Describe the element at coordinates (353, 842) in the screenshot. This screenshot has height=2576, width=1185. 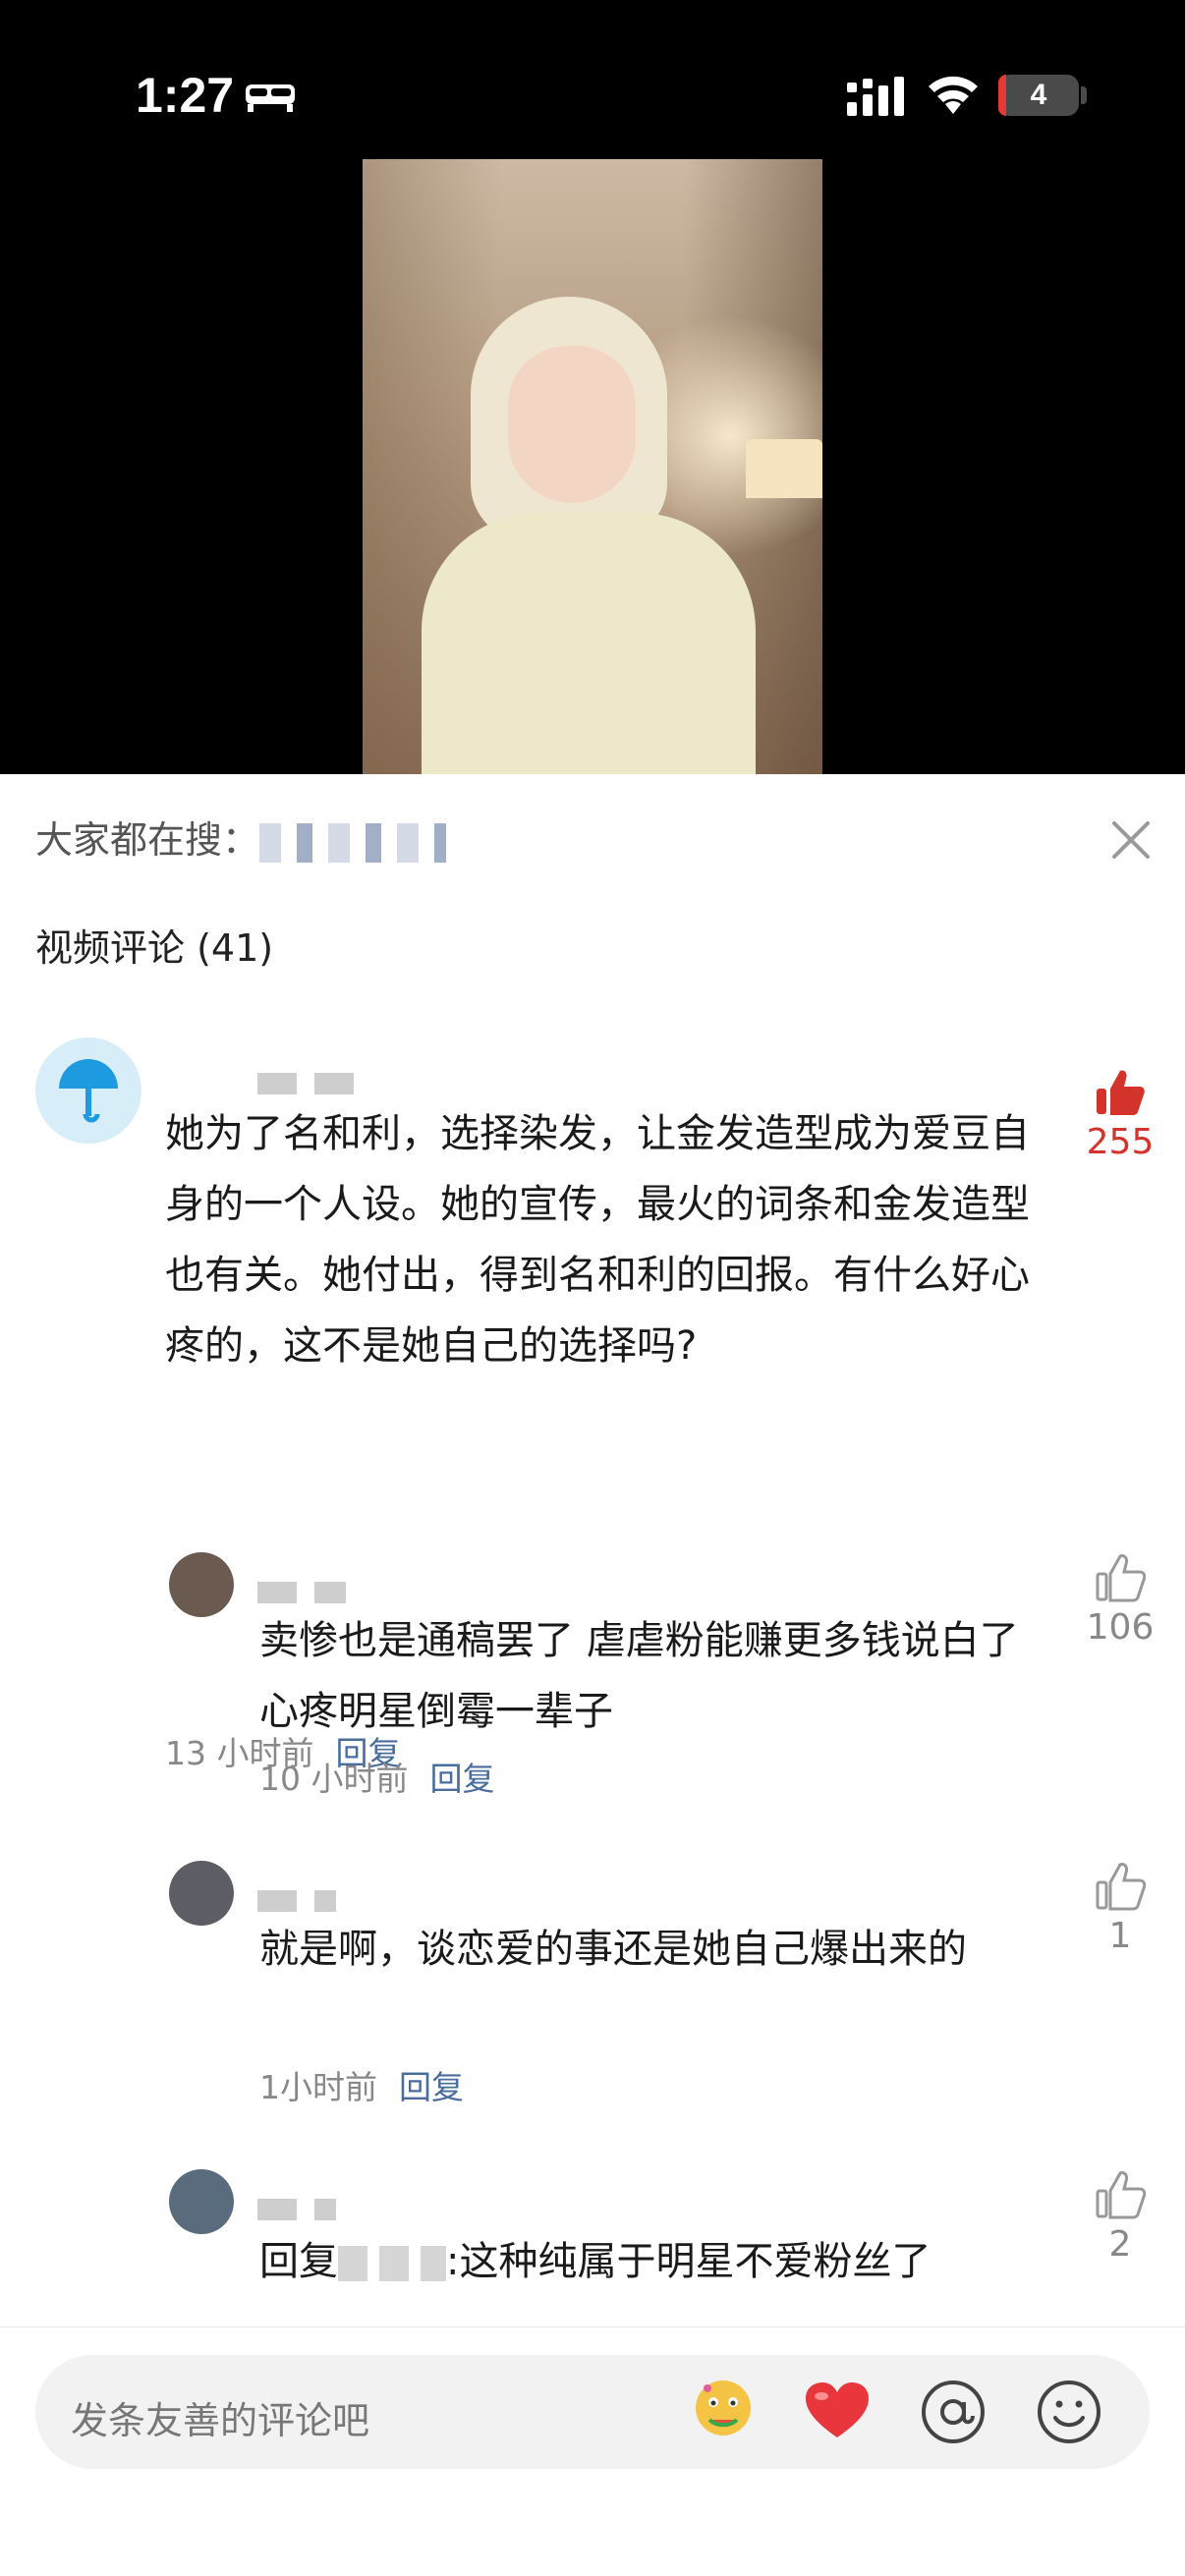
I see `trending-masked-term` at that location.